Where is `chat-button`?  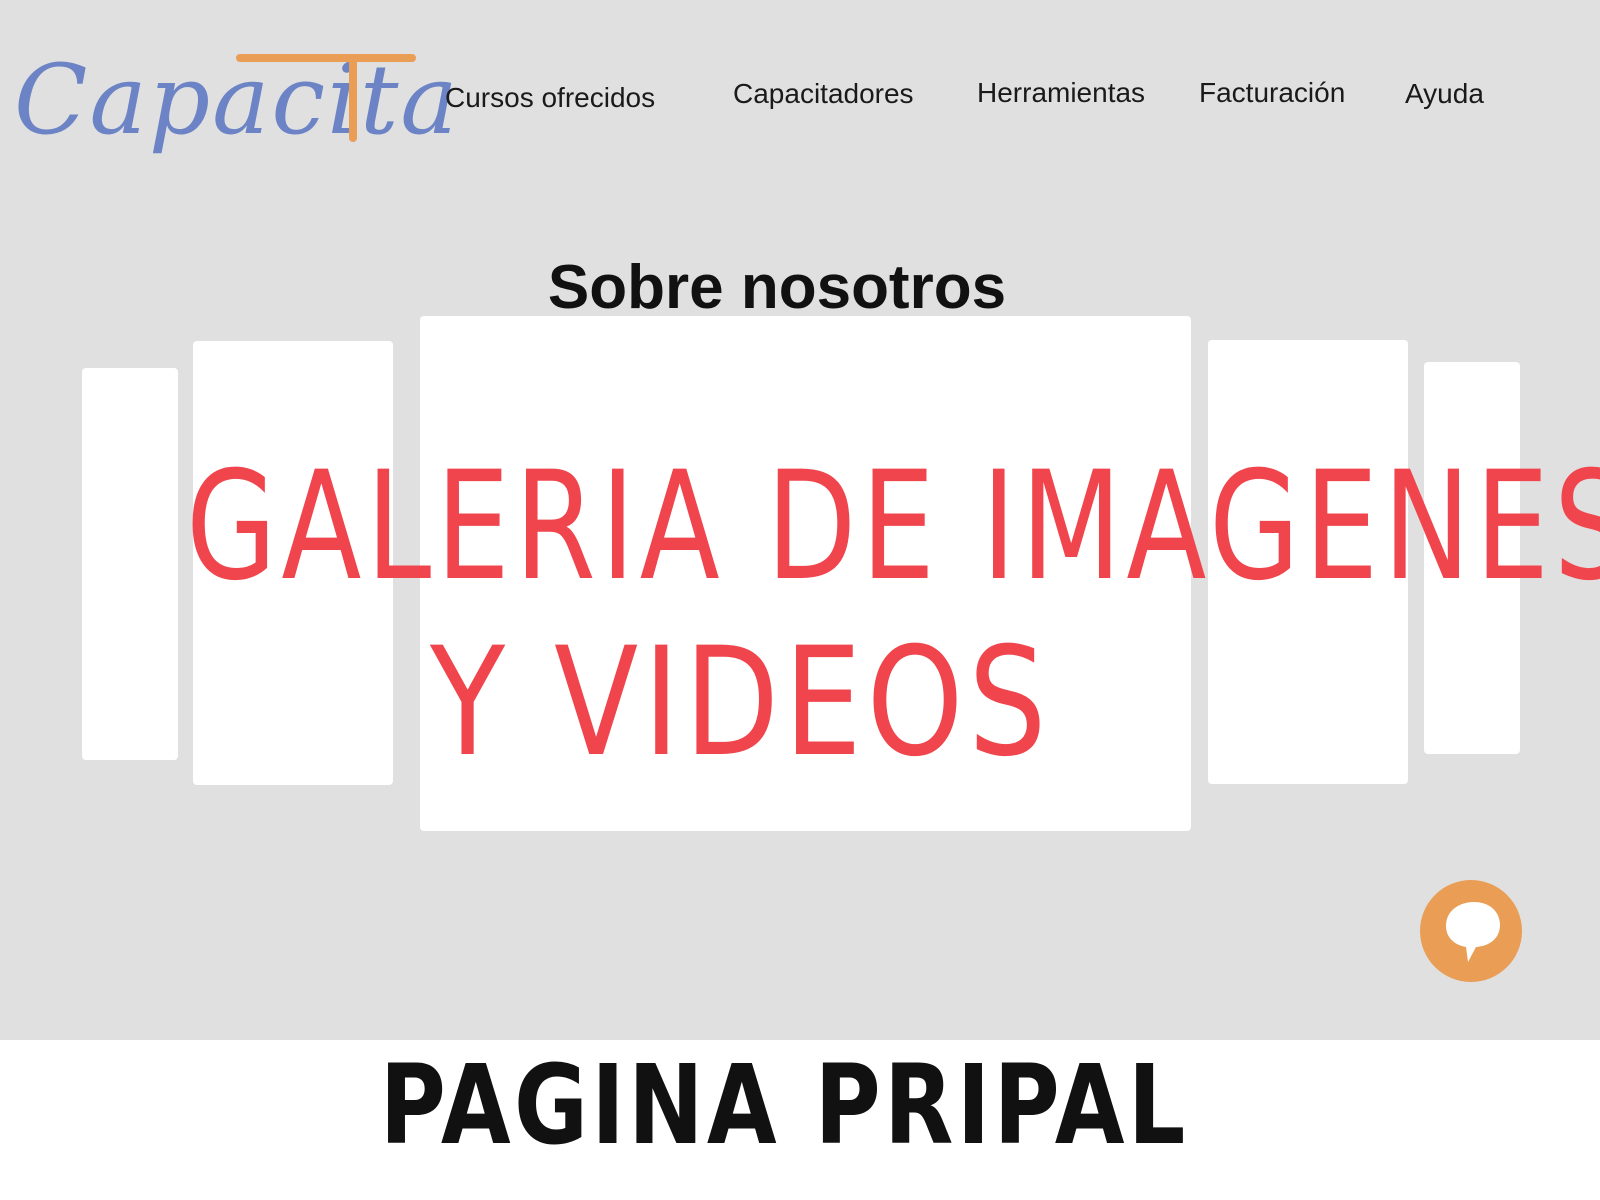 chat-button is located at coordinates (1471, 931).